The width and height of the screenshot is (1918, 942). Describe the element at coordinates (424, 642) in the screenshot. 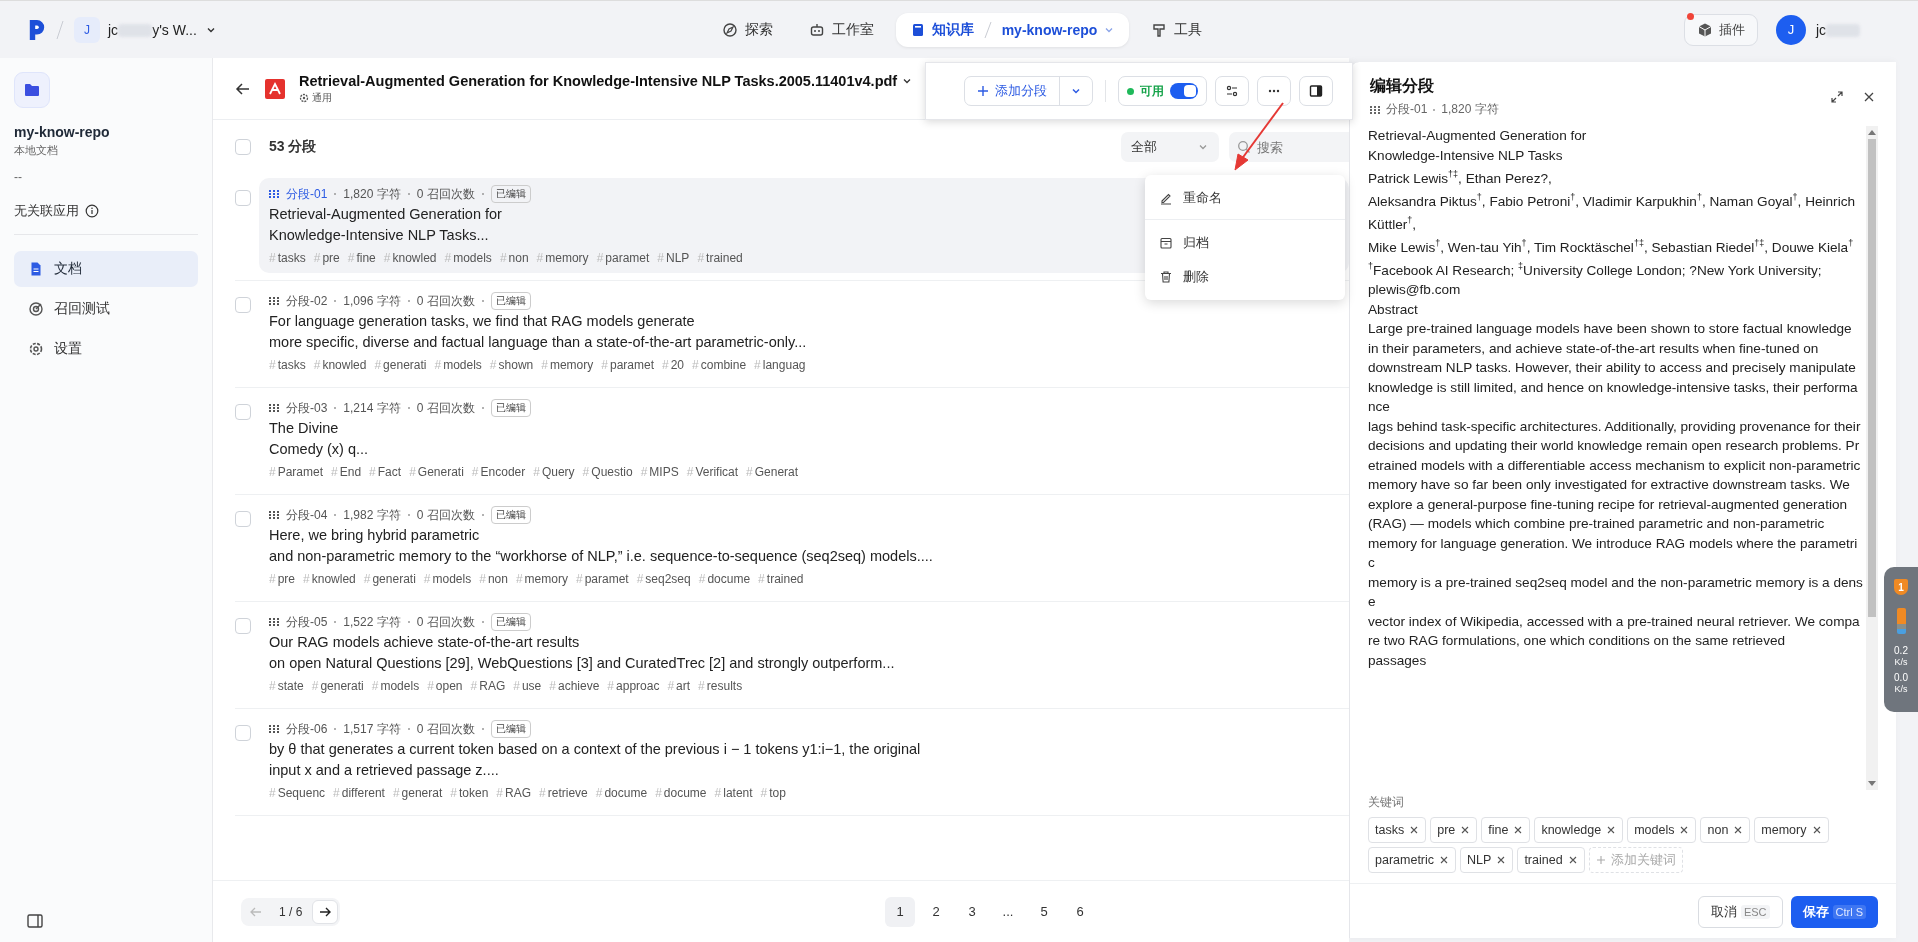

I see `segment-text: Our RAG models achieve state-of-the-art results` at that location.